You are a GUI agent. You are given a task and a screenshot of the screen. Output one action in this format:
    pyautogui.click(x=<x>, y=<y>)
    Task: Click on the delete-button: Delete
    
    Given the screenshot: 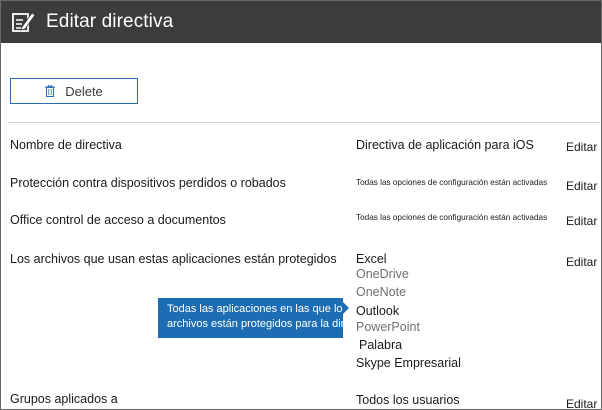 What is the action you would take?
    pyautogui.click(x=74, y=91)
    